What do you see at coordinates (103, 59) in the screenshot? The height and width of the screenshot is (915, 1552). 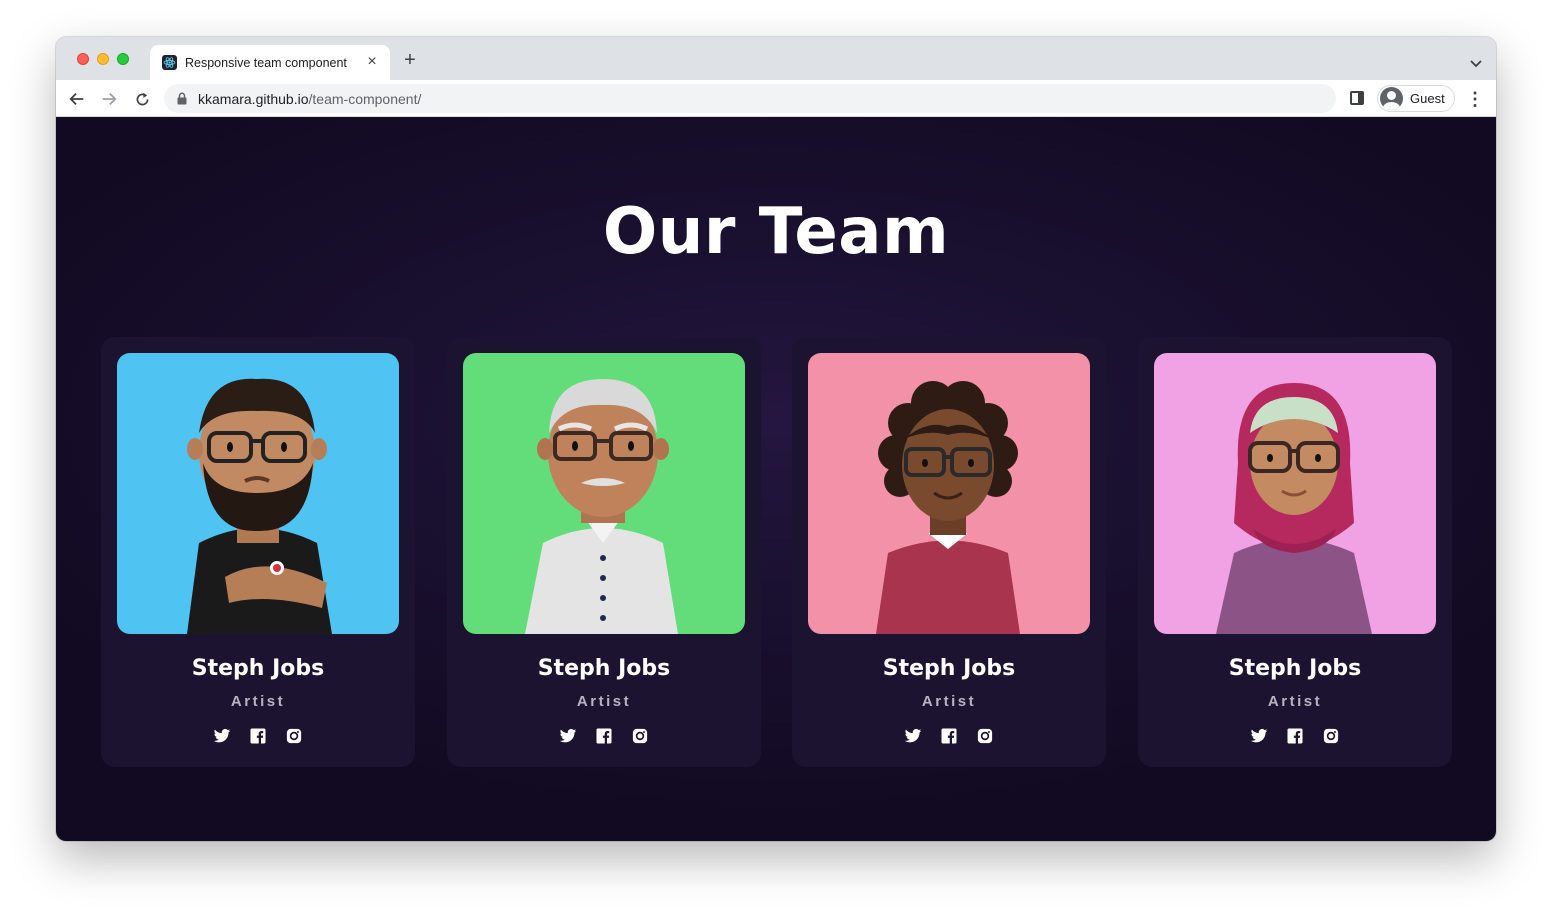 I see `minimize-window-button` at bounding box center [103, 59].